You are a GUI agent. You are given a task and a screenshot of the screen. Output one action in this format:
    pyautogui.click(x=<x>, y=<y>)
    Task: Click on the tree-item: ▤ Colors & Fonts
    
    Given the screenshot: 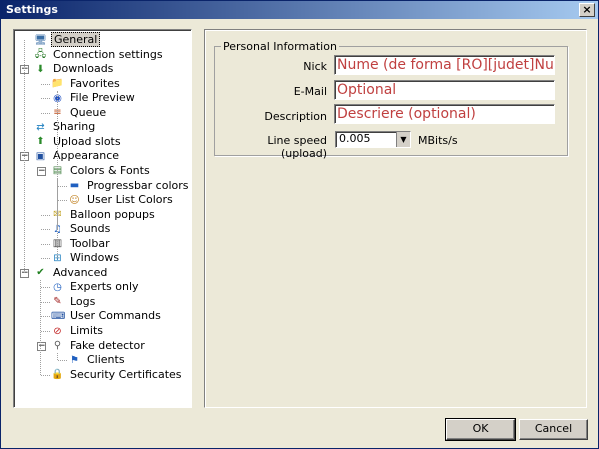 What is the action you would take?
    pyautogui.click(x=101, y=171)
    